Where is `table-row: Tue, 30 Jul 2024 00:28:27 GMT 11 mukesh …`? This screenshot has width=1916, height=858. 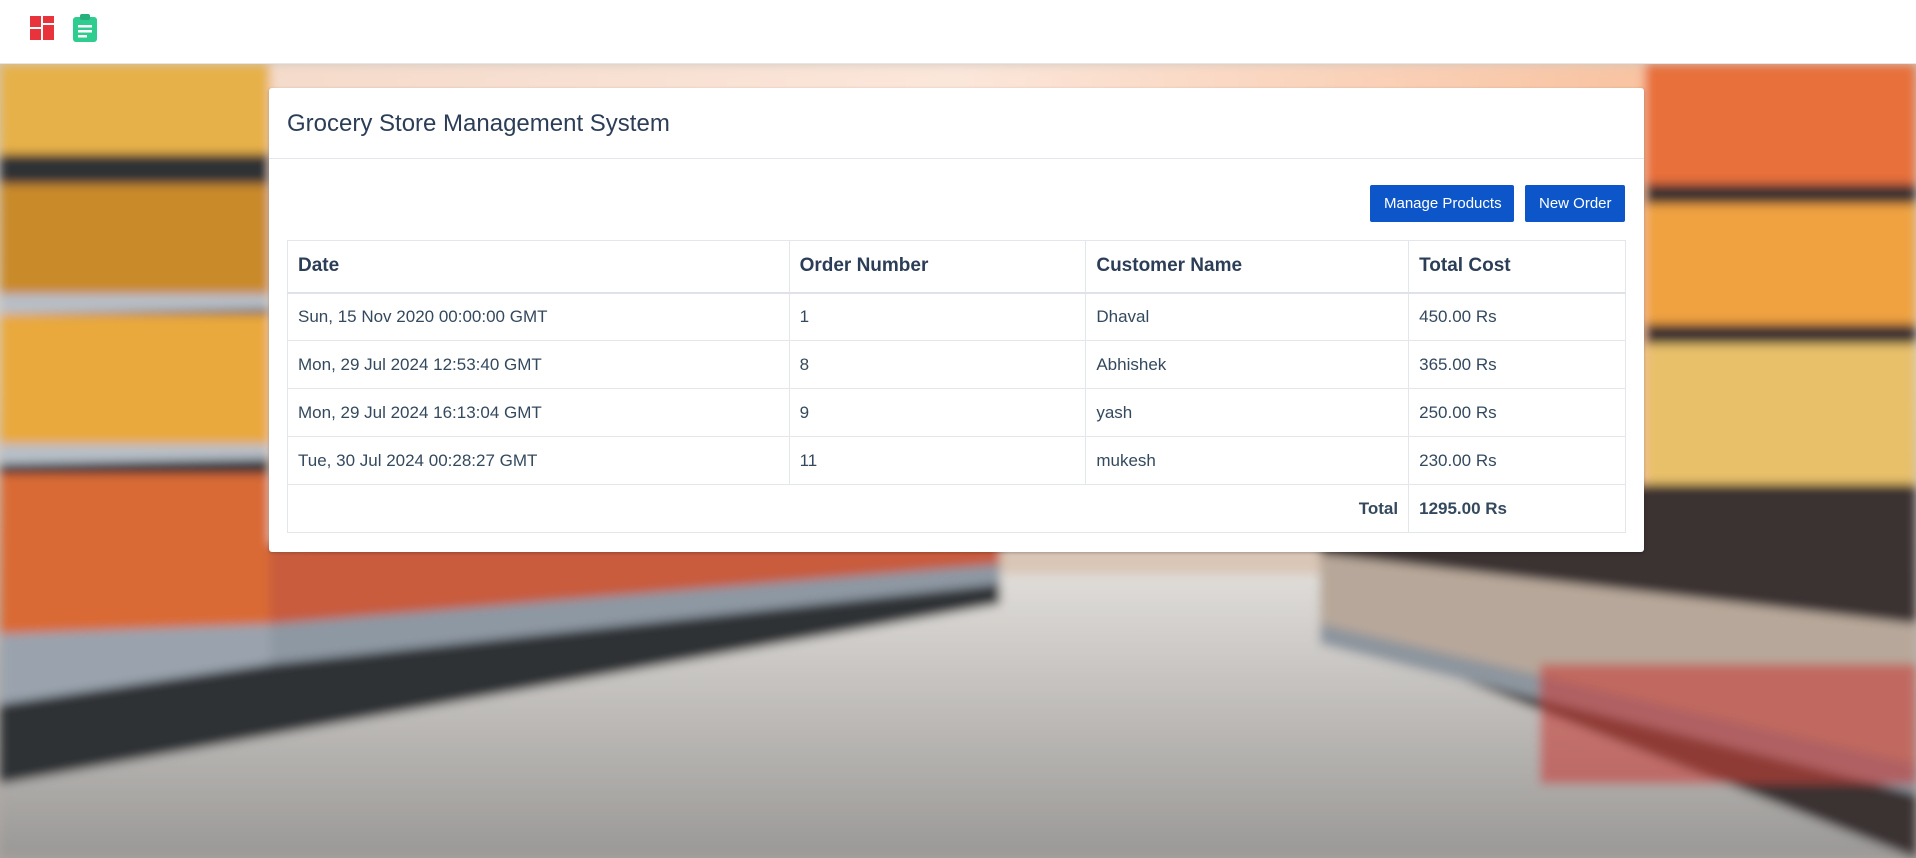 table-row: Tue, 30 Jul 2024 00:28:27 GMT 11 mukesh … is located at coordinates (956, 460).